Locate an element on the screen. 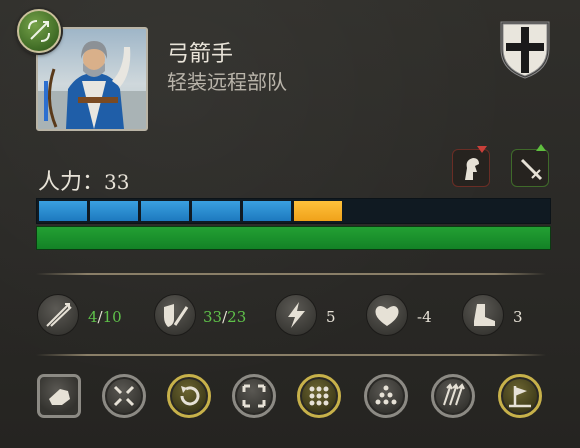  rotate-button is located at coordinates (189, 396).